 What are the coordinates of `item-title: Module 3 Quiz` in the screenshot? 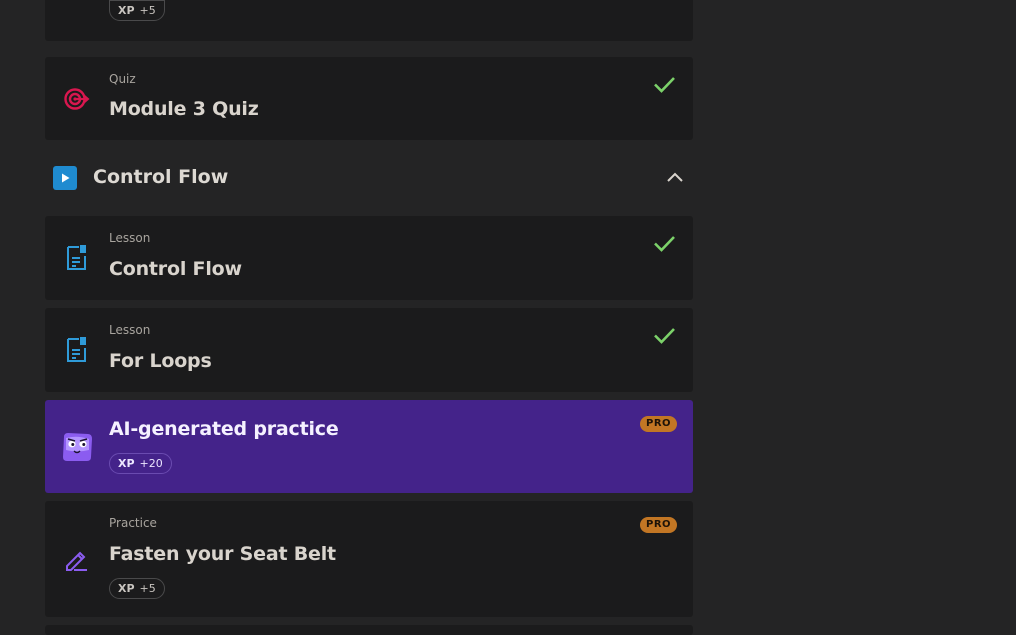 It's located at (184, 109).